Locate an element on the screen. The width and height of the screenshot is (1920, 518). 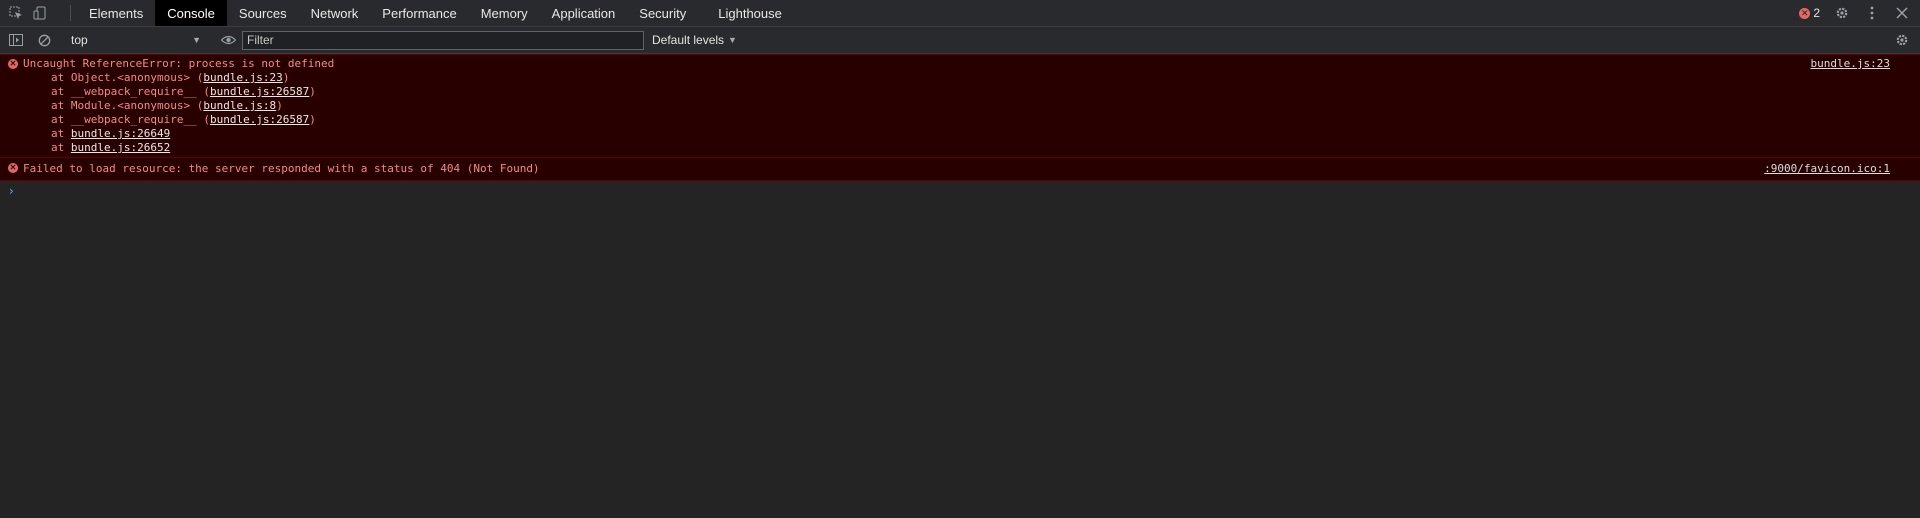
context-value: top is located at coordinates (79, 40).